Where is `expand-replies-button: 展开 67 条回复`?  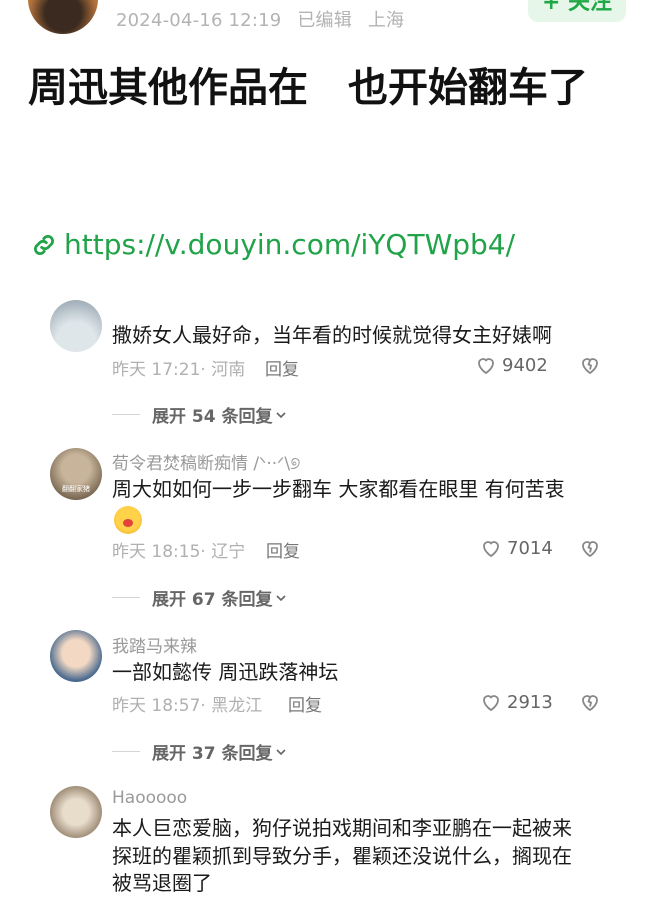
expand-replies-button: 展开 67 条回复 is located at coordinates (200, 597).